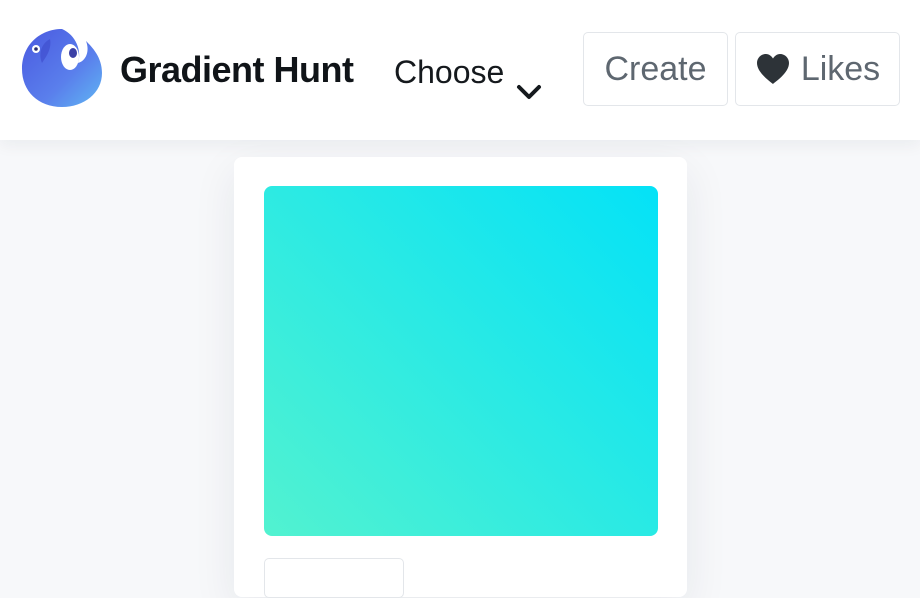 Image resolution: width=920 pixels, height=598 pixels. What do you see at coordinates (840, 68) in the screenshot?
I see `likes-label: Likes` at bounding box center [840, 68].